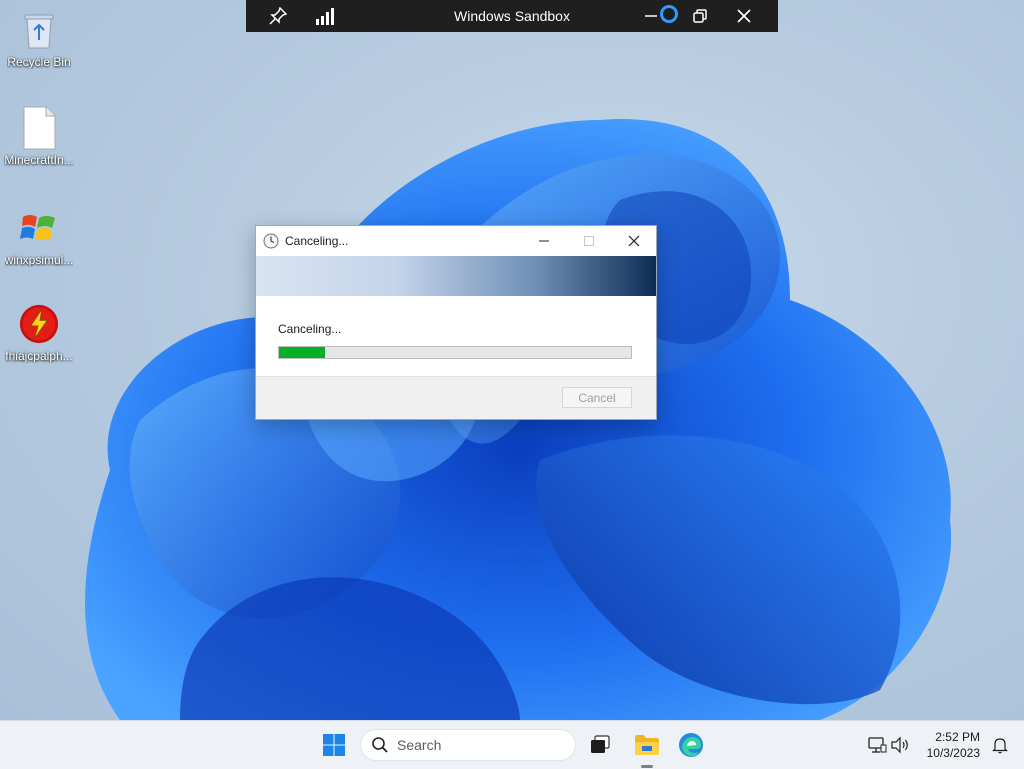  I want to click on recycle-bin-icon, so click(39, 30).